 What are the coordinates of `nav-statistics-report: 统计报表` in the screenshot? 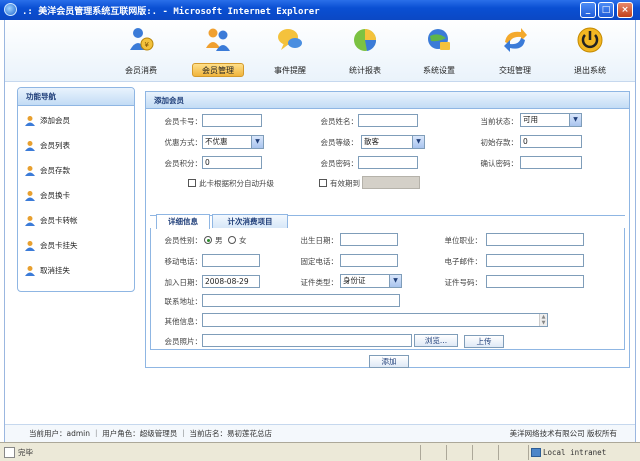 It's located at (365, 52).